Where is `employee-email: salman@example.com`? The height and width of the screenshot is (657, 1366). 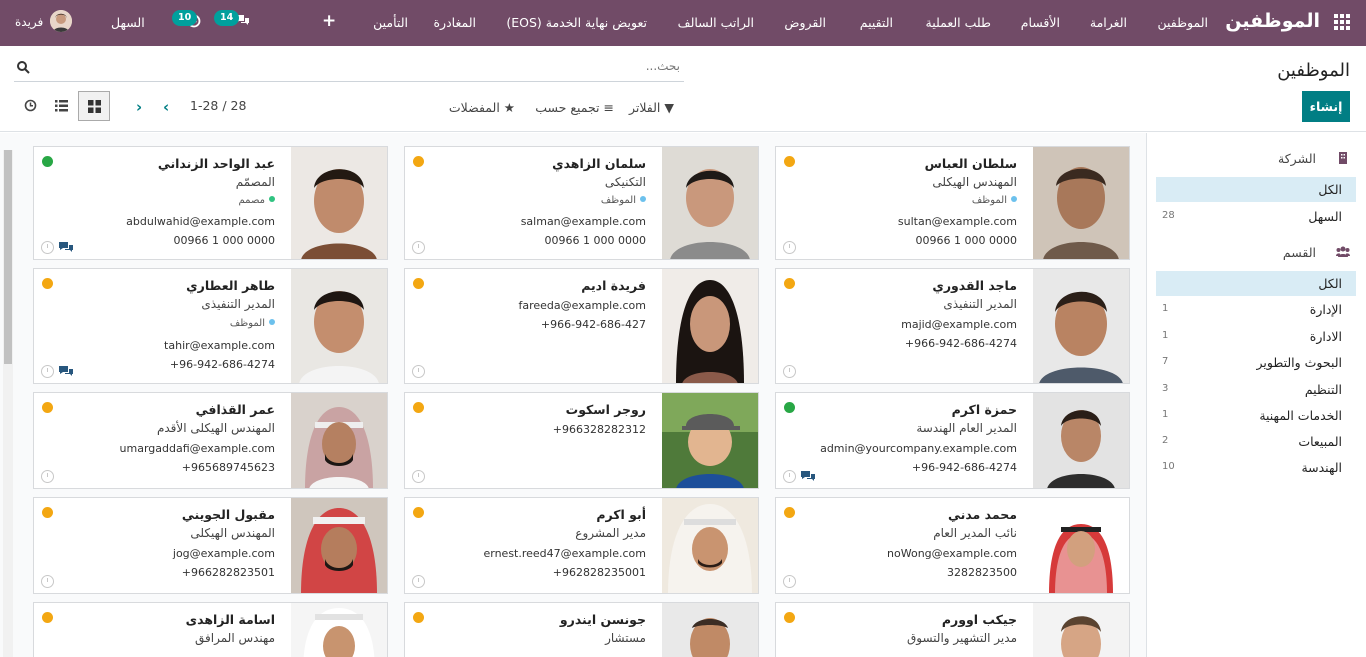
employee-email: salman@example.com is located at coordinates (583, 221).